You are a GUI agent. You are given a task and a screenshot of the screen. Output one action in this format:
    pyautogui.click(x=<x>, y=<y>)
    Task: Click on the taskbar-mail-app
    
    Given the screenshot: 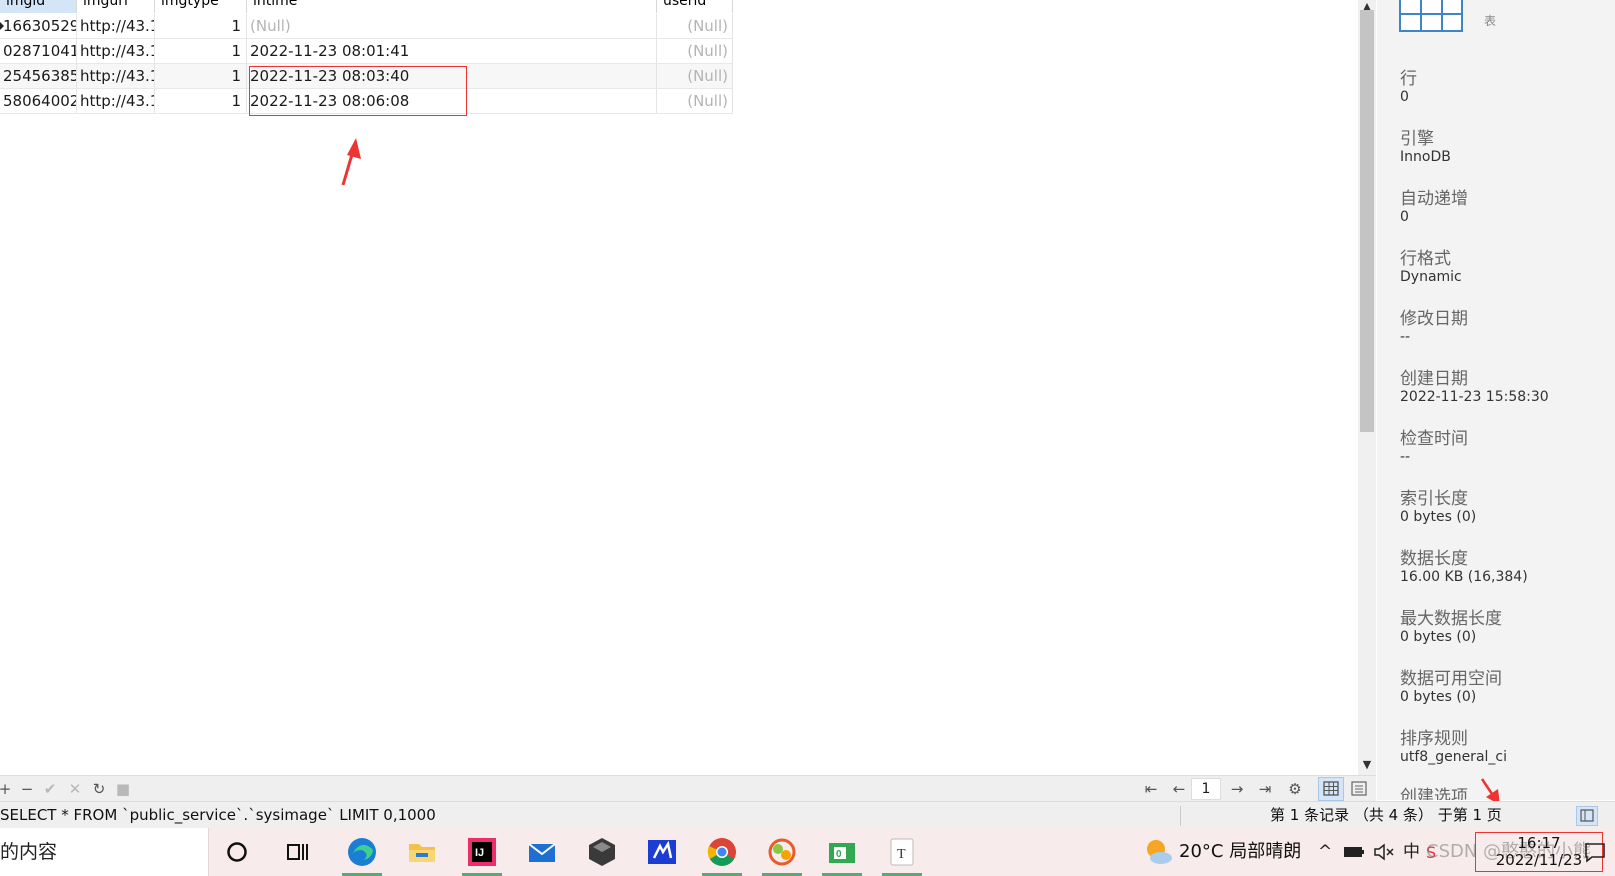 What is the action you would take?
    pyautogui.click(x=542, y=852)
    